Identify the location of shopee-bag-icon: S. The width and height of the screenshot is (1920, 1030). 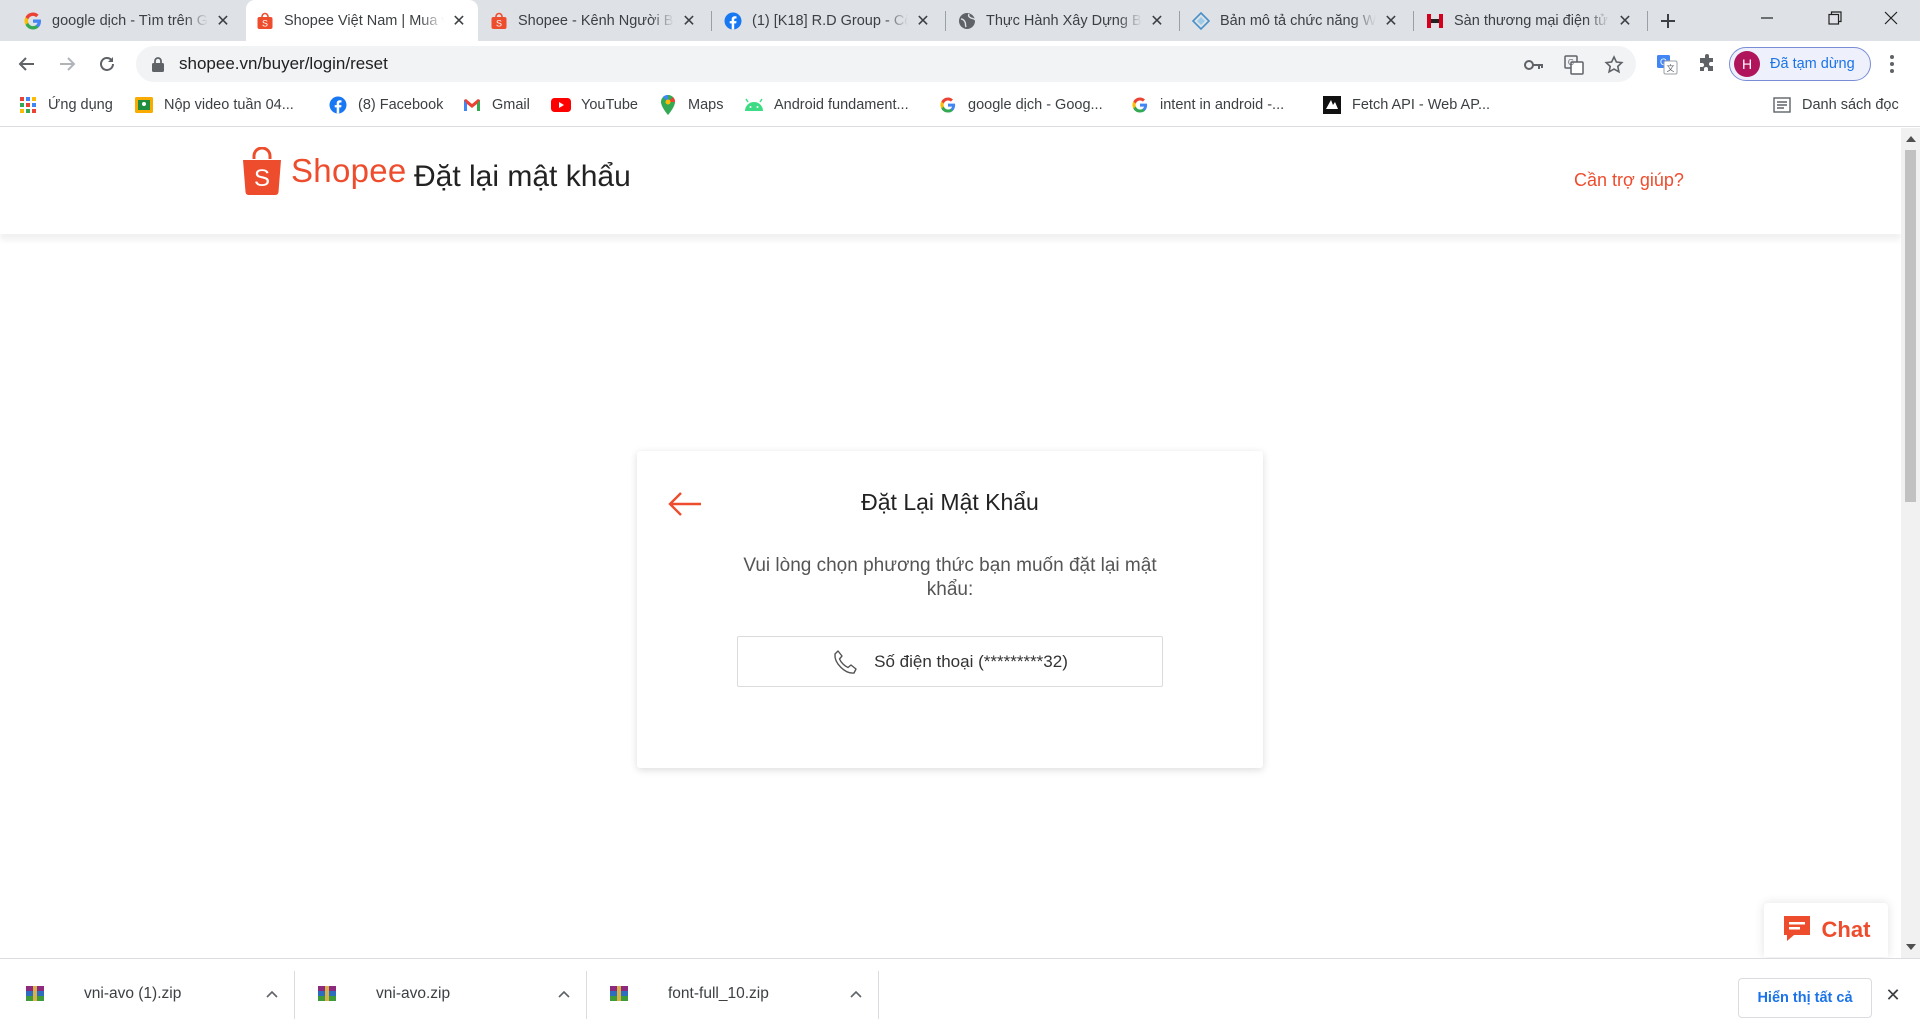
(262, 171).